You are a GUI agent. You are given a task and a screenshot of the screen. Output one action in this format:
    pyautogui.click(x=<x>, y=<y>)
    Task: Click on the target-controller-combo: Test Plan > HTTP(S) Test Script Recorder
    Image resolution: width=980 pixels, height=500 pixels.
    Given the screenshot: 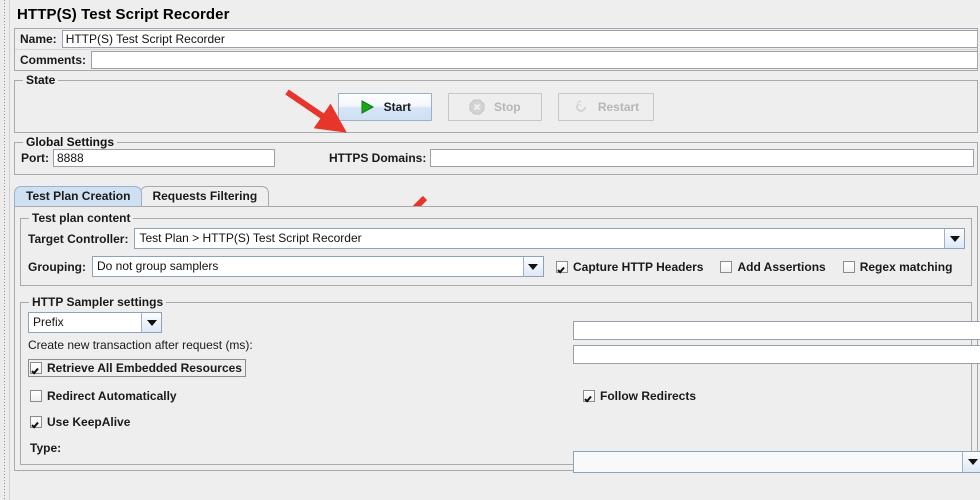 What is the action you would take?
    pyautogui.click(x=549, y=238)
    